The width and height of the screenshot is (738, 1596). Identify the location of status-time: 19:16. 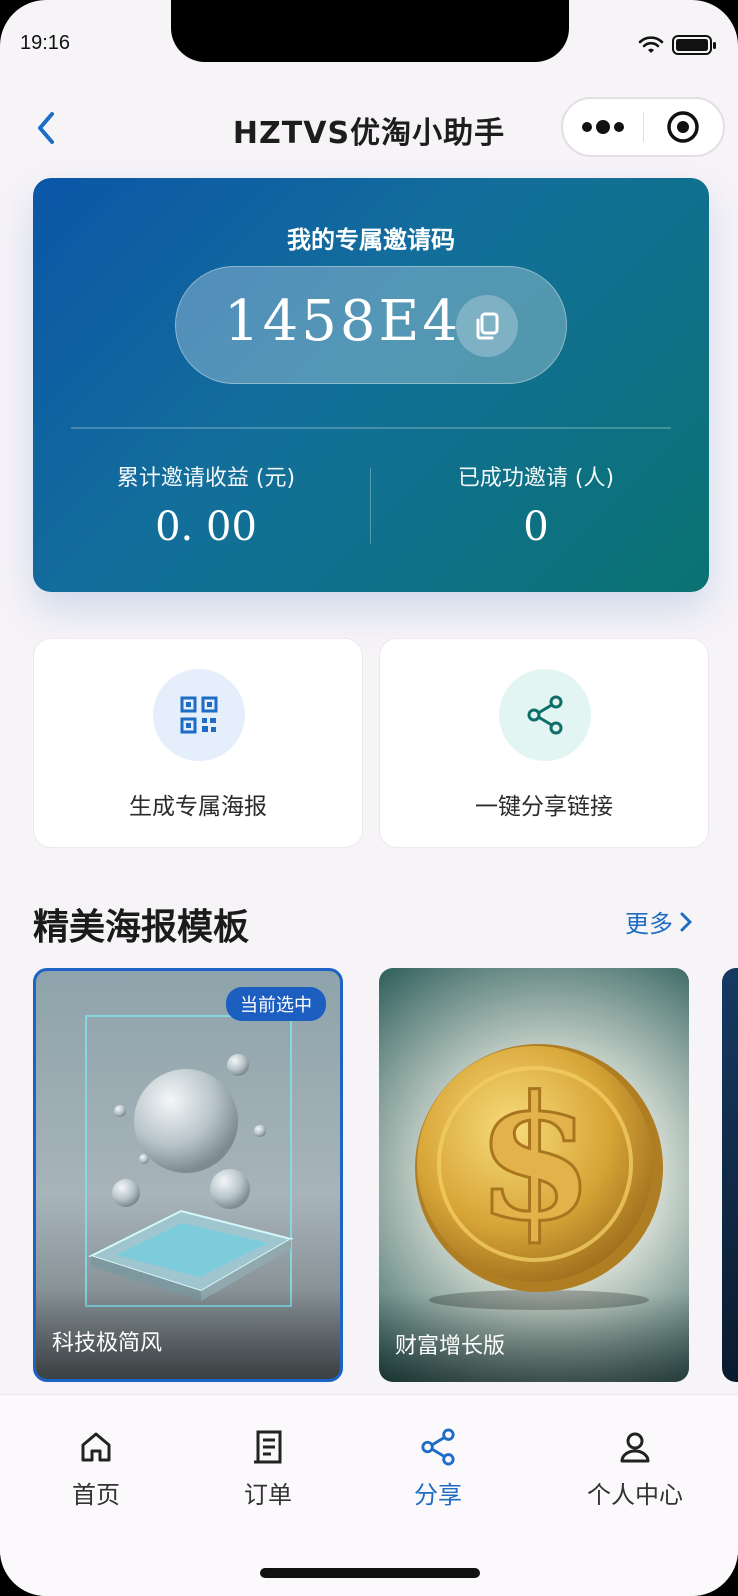
(45, 43).